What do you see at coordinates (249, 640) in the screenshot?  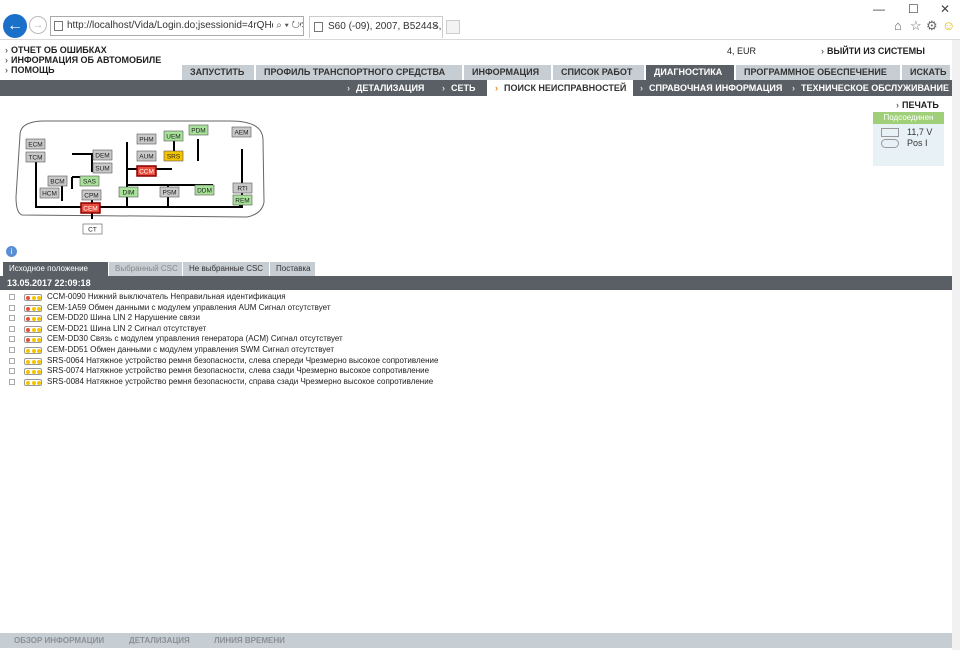 I see `bottom-nav-timeline: ЛИНИЯ ВРЕМЕНИ` at bounding box center [249, 640].